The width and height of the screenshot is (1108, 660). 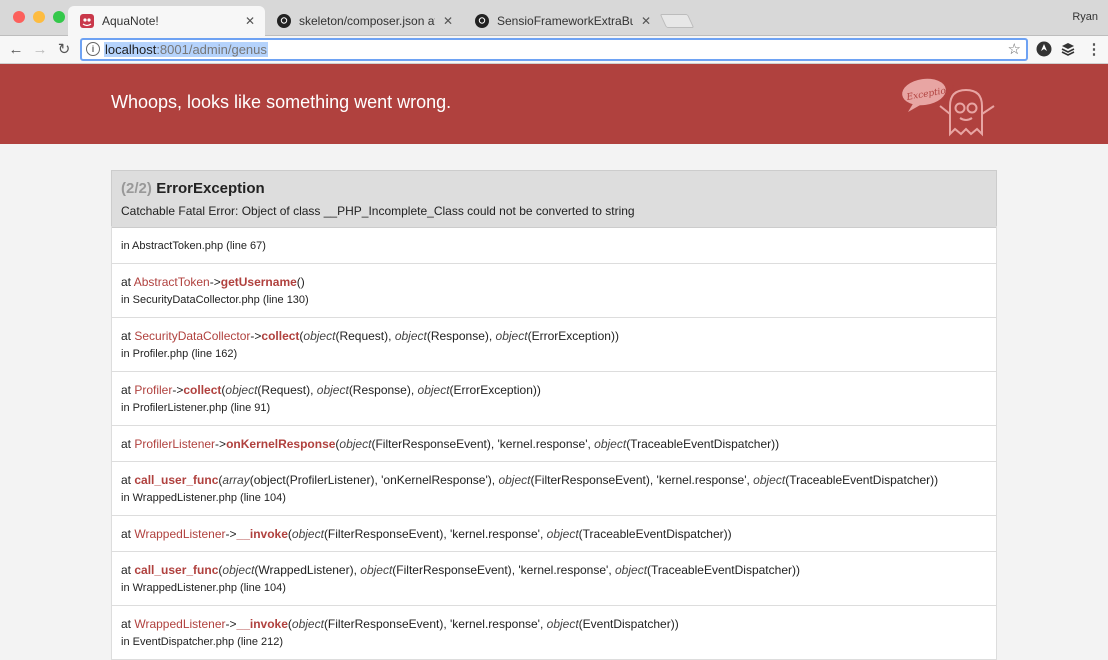 What do you see at coordinates (93, 49) in the screenshot?
I see `info-icon: i` at bounding box center [93, 49].